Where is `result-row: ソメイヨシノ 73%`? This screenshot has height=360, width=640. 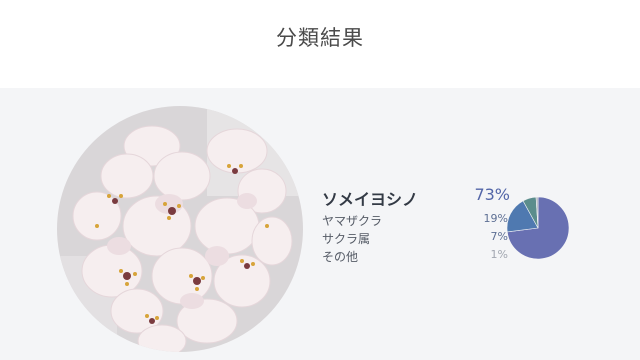 result-row: ソメイヨシノ 73% is located at coordinates (422, 198).